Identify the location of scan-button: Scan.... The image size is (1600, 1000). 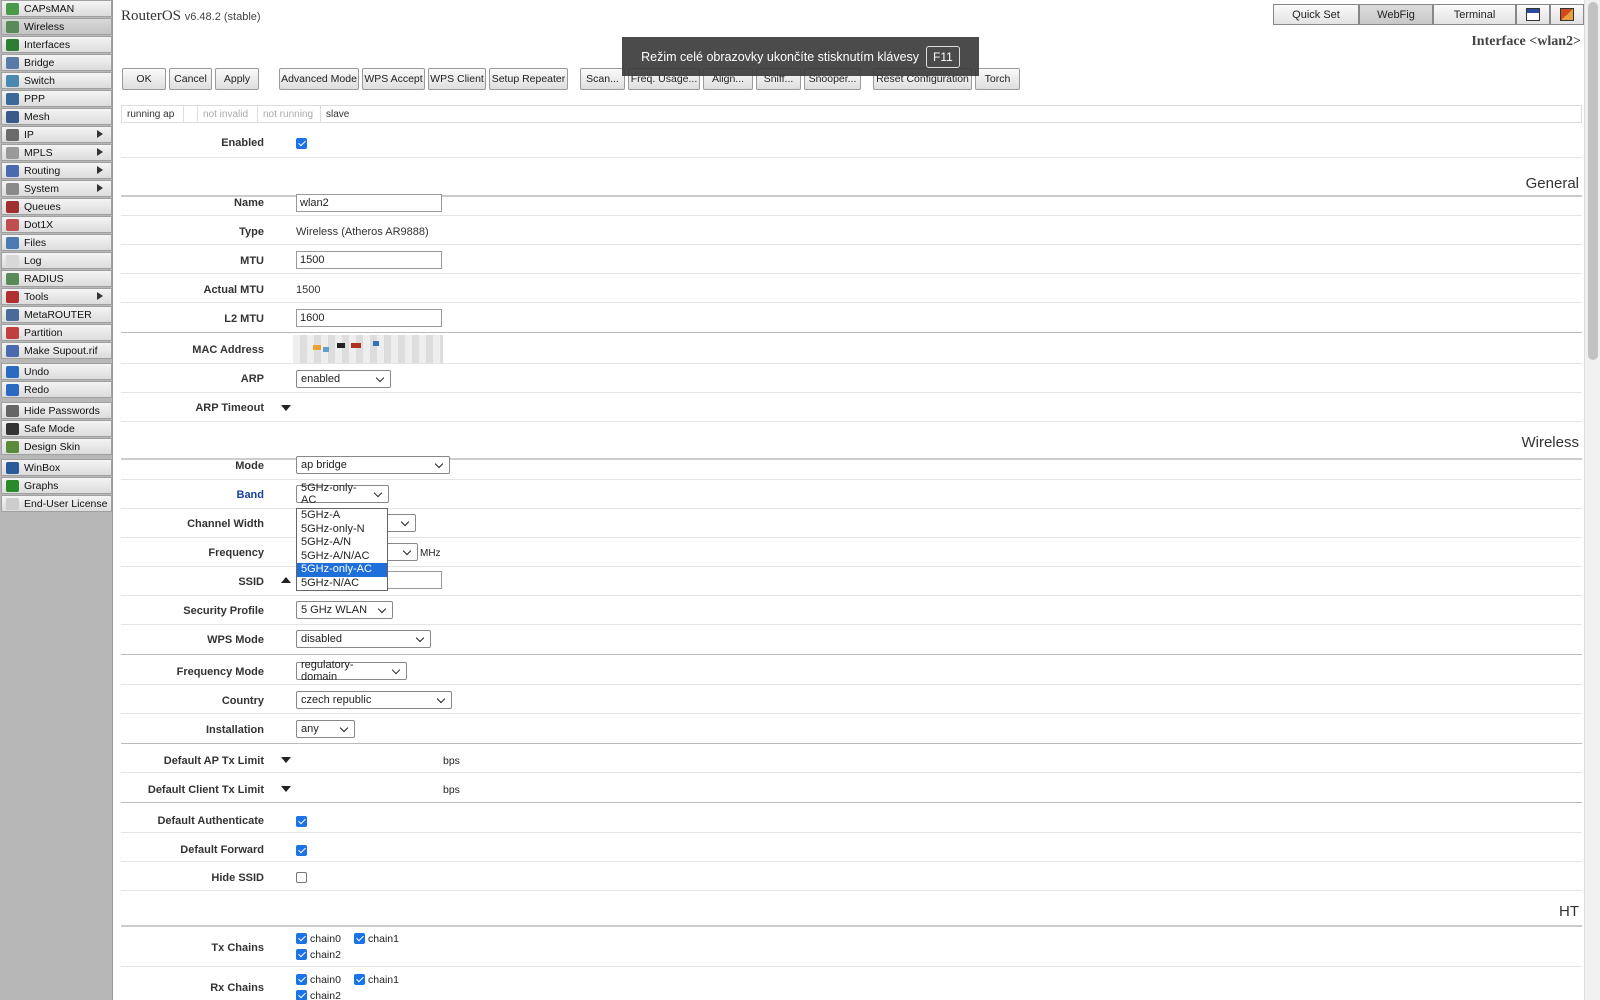
(602, 79).